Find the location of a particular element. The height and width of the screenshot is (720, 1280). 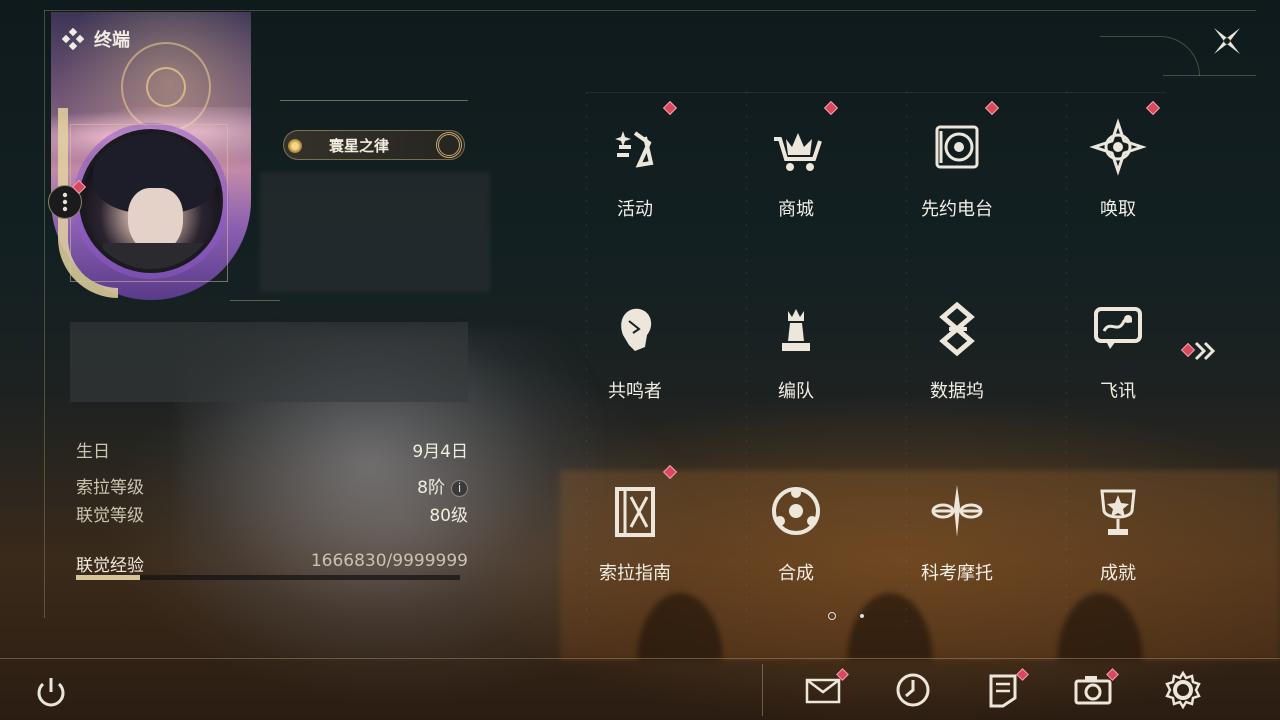

more-vertical-icon is located at coordinates (65, 202).